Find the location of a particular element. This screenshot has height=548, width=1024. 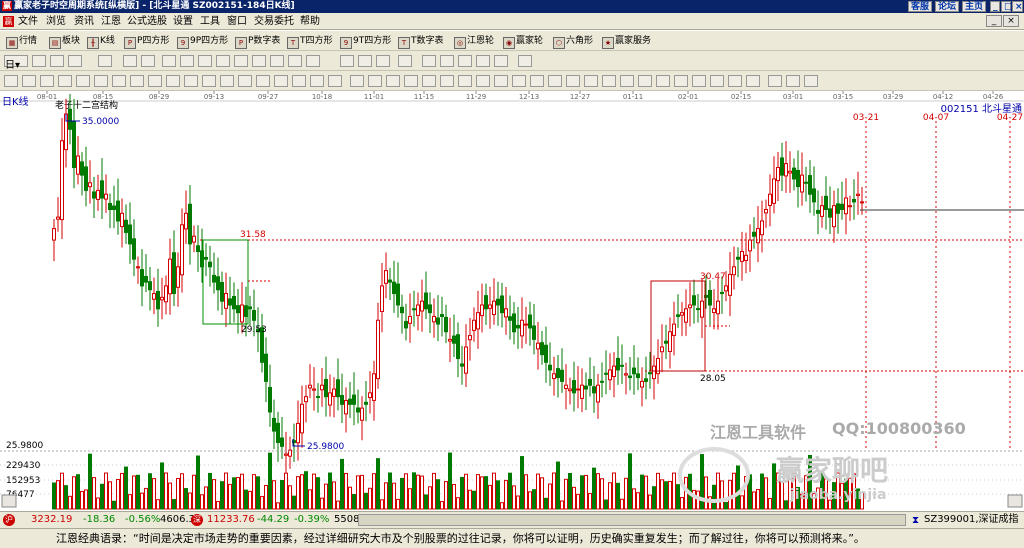

volume-icon is located at coordinates (591, 81).